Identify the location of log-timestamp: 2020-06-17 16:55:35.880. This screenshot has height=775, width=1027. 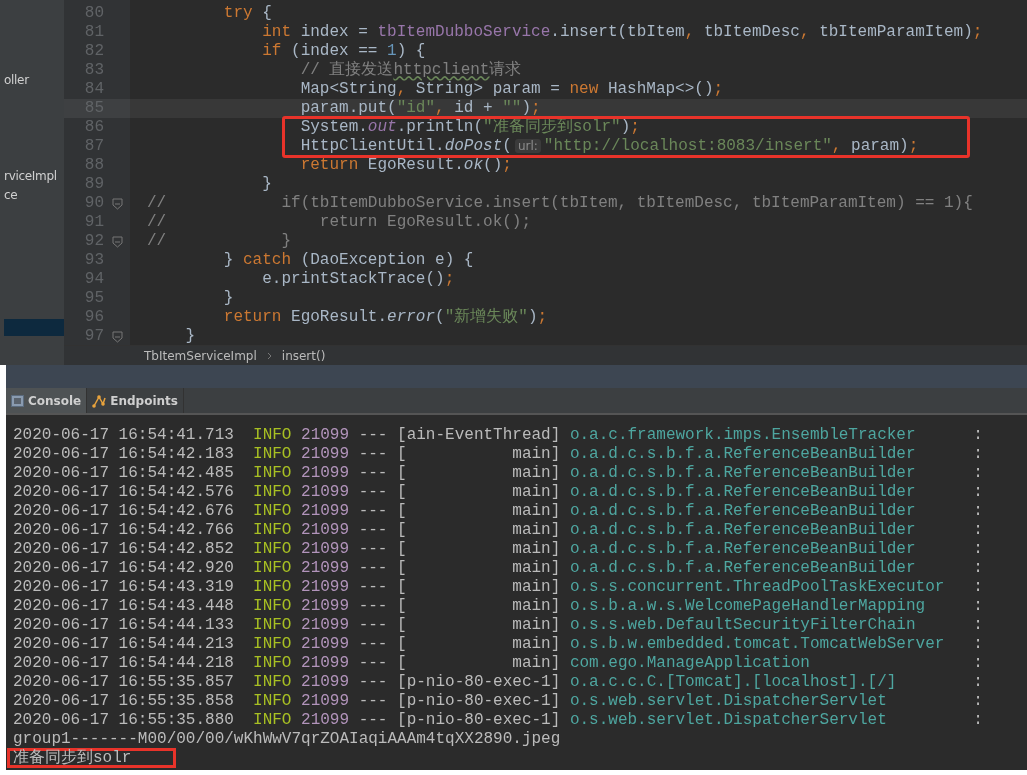
(123, 720).